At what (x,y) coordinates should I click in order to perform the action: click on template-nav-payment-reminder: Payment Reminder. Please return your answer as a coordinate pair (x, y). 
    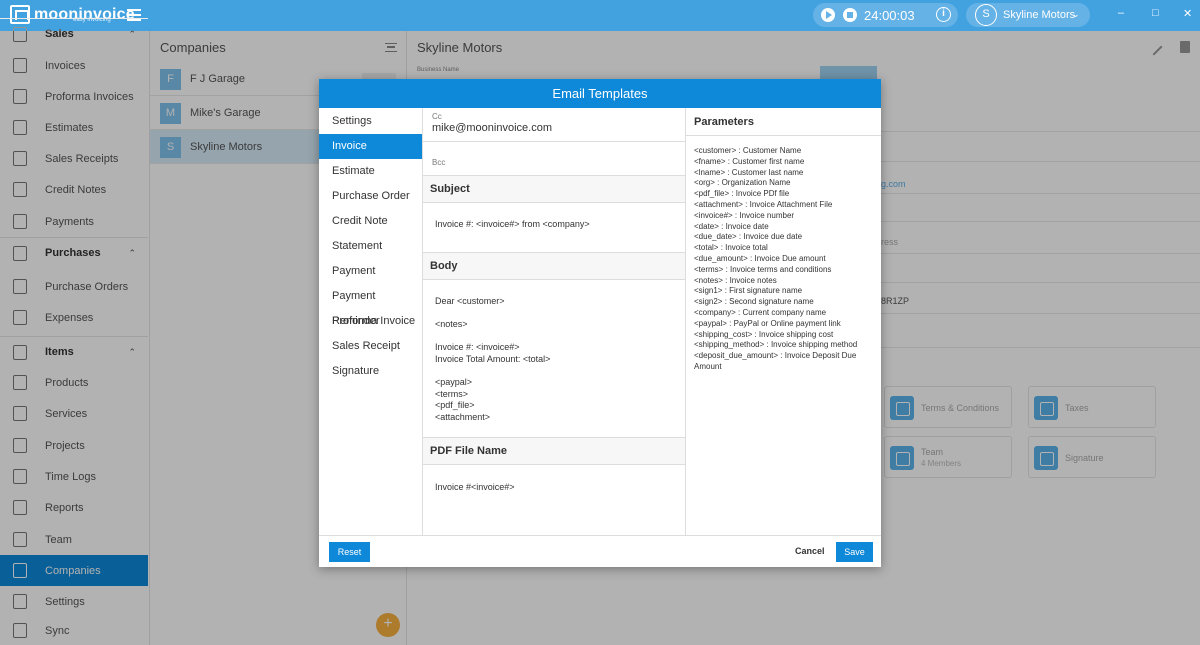
    Looking at the image, I should click on (370, 305).